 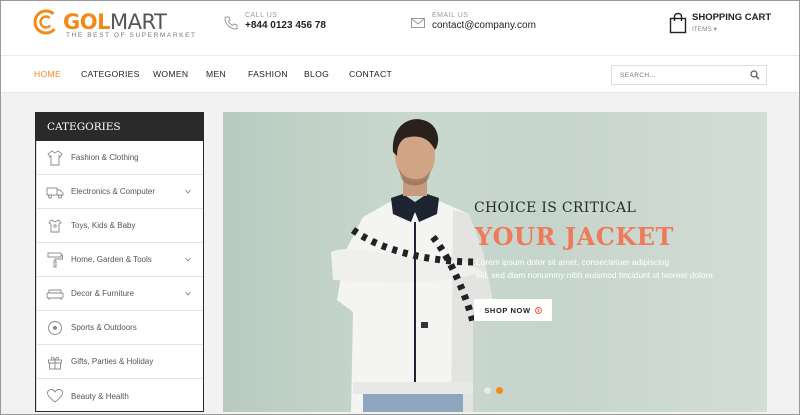 What do you see at coordinates (55, 294) in the screenshot?
I see `sofa-icon` at bounding box center [55, 294].